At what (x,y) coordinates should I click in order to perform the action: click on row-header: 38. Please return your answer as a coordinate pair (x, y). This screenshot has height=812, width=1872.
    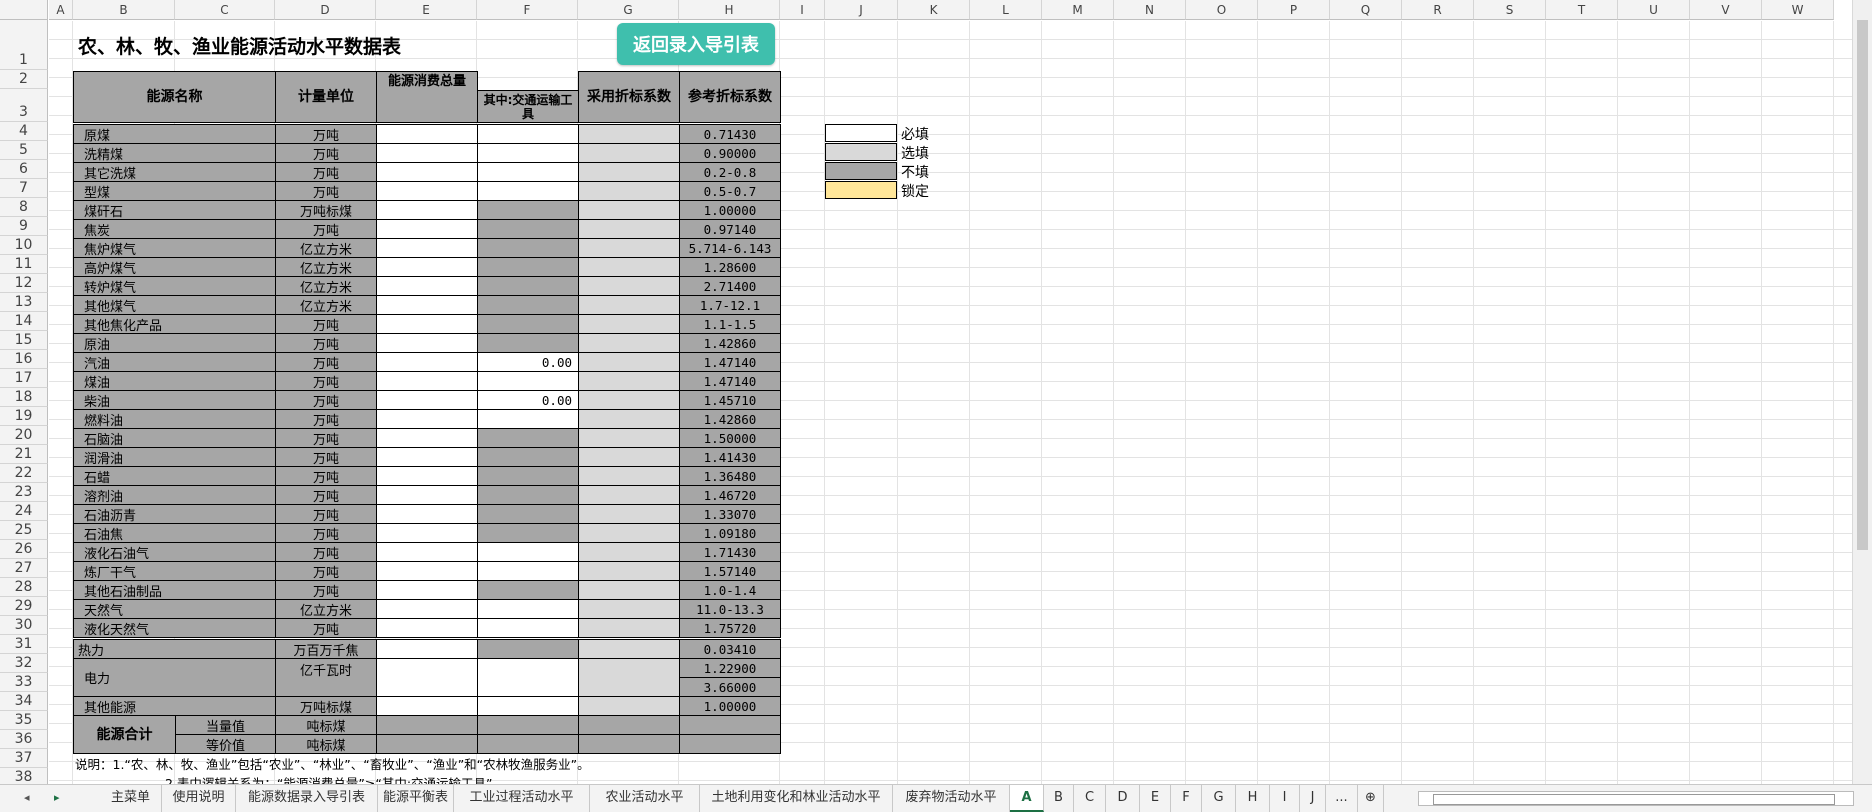
    Looking at the image, I should click on (24, 776).